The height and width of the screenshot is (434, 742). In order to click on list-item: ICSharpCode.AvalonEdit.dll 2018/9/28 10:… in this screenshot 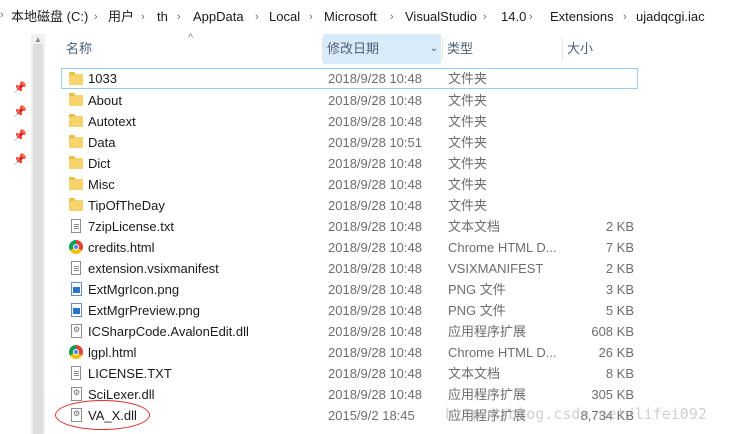, I will do `click(350, 331)`.